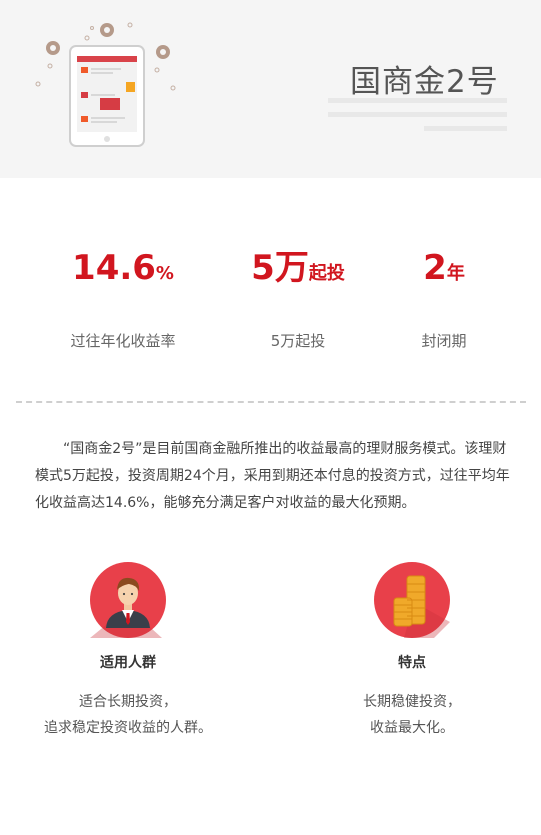  Describe the element at coordinates (412, 702) in the screenshot. I see `feature-text-line-1: 长期稳健投资，` at that location.